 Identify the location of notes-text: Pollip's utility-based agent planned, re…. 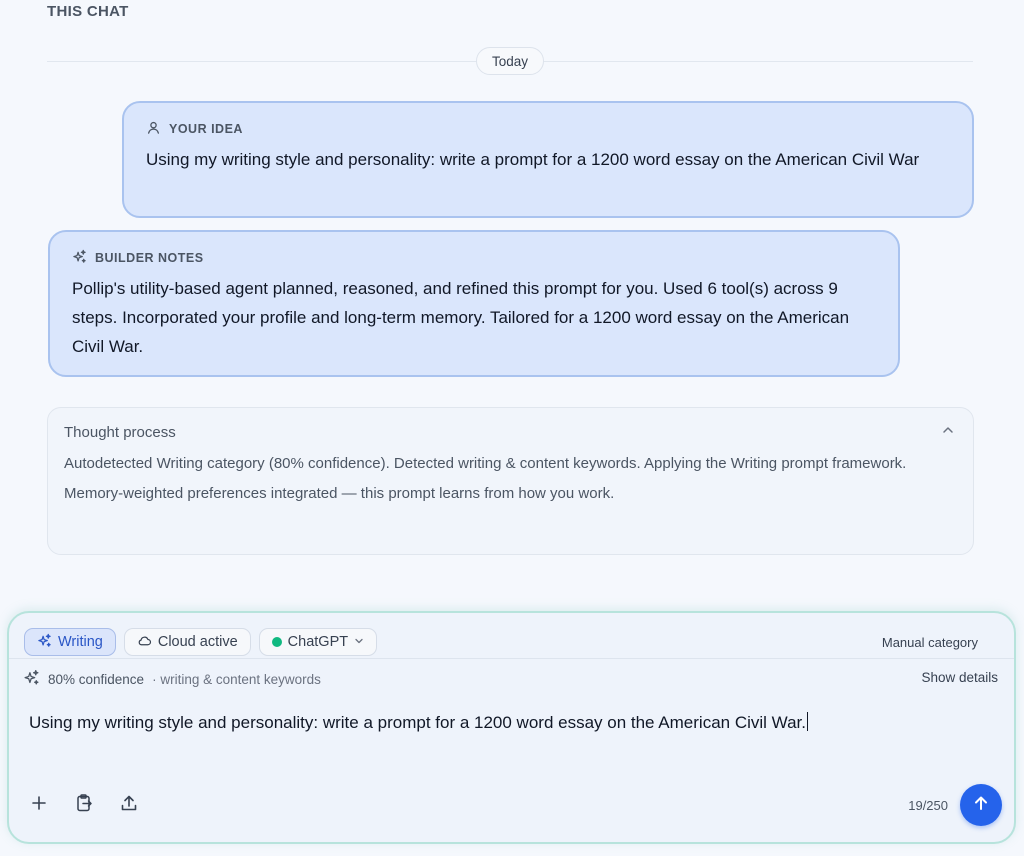
(461, 317).